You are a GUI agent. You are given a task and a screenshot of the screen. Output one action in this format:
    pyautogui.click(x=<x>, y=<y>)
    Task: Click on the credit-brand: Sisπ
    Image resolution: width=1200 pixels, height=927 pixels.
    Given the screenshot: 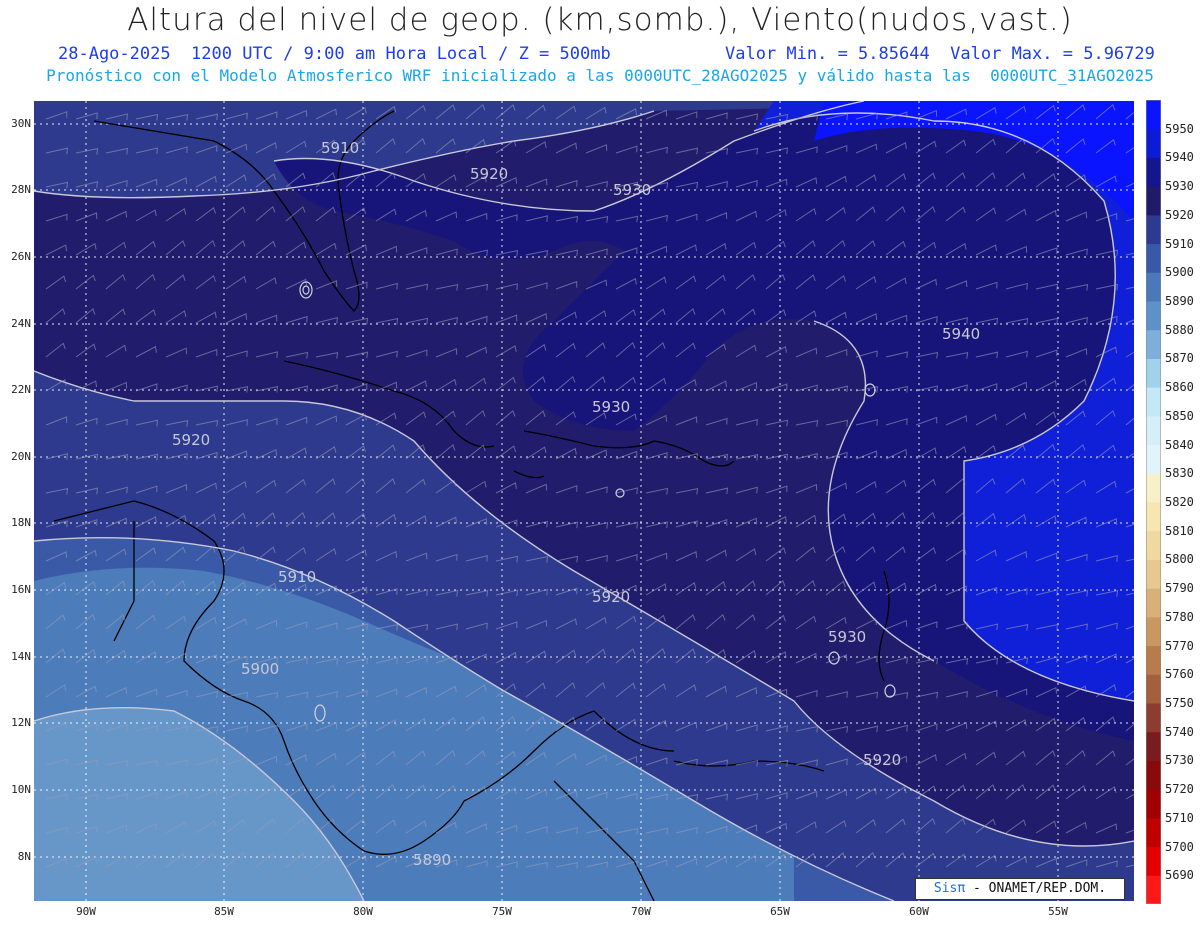 What is the action you would take?
    pyautogui.click(x=949, y=888)
    